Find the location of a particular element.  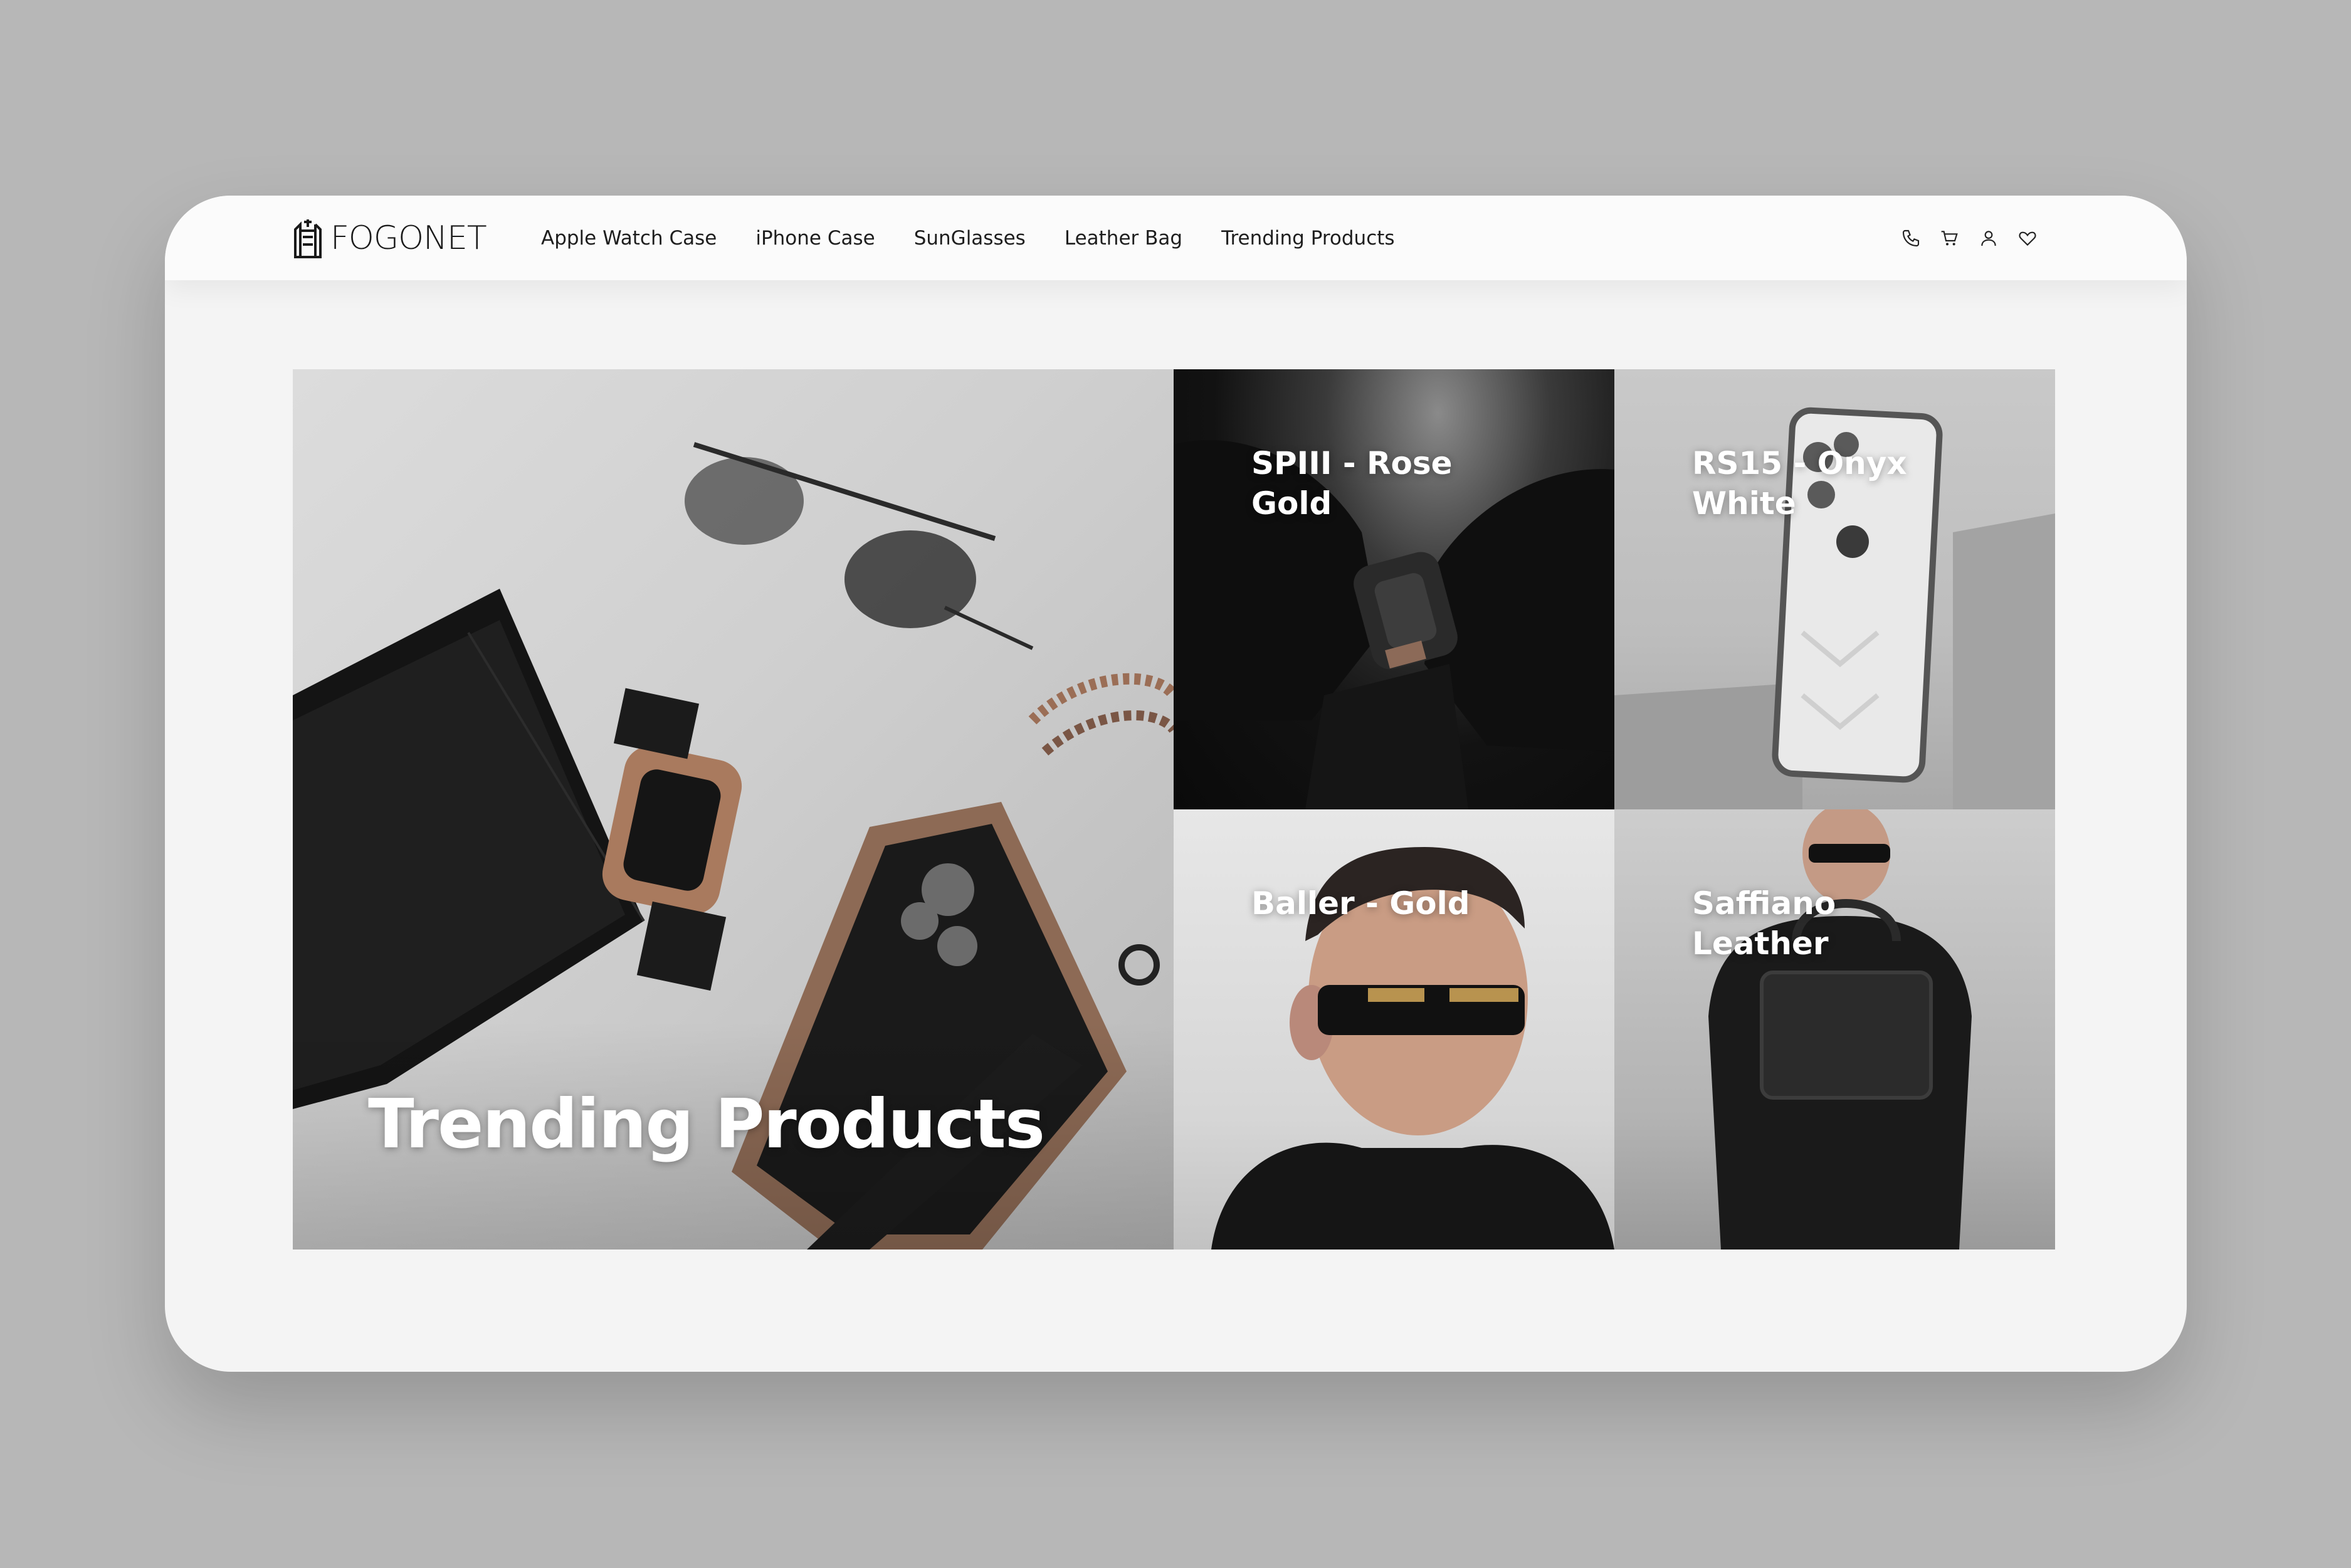

nav-item-trending-products: Trending Products is located at coordinates (1308, 238).